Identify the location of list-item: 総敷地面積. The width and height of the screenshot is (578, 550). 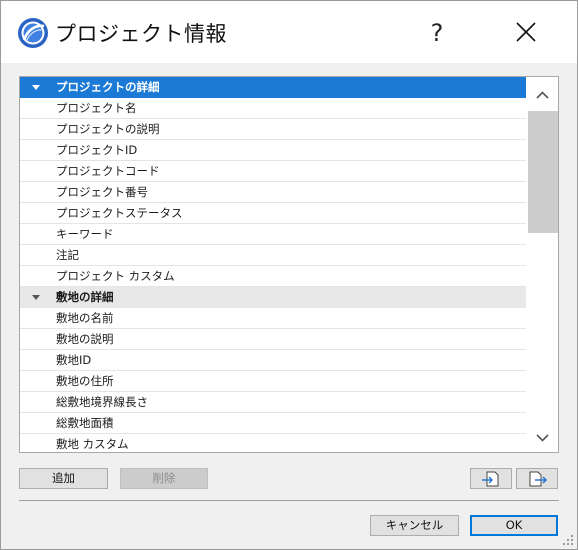
(273, 423).